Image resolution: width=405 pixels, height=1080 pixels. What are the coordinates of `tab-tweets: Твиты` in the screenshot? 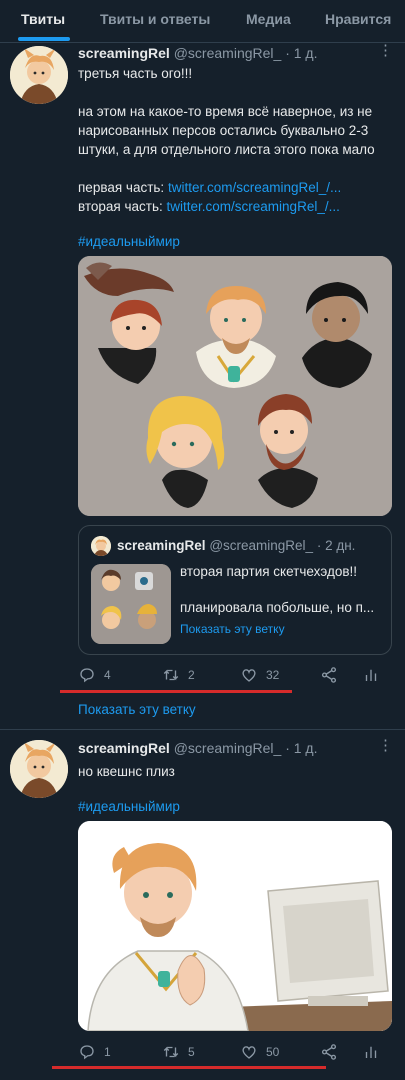 It's located at (43, 21).